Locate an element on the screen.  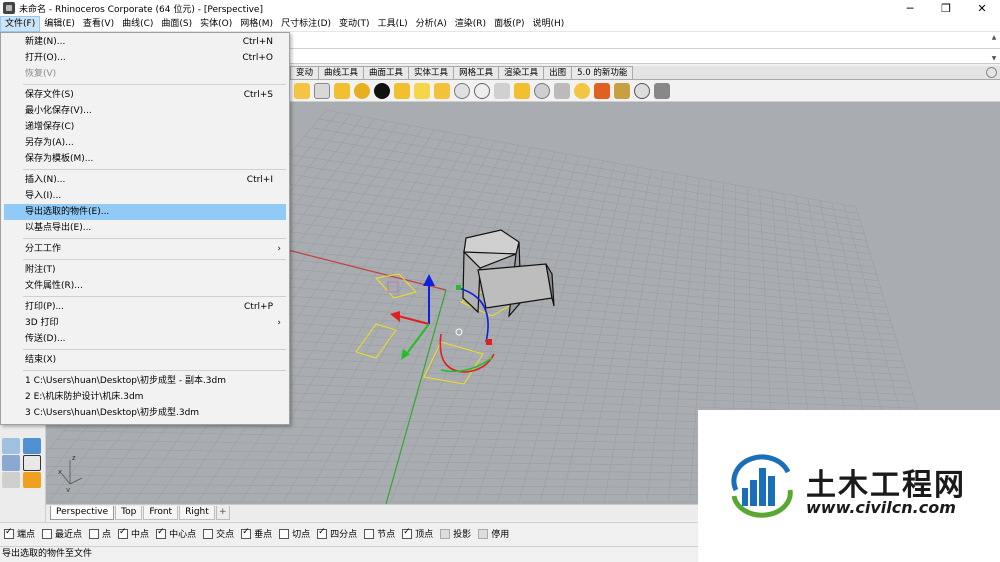
tab-new-in-v5: 5.0 的新功能 is located at coordinates (602, 72).